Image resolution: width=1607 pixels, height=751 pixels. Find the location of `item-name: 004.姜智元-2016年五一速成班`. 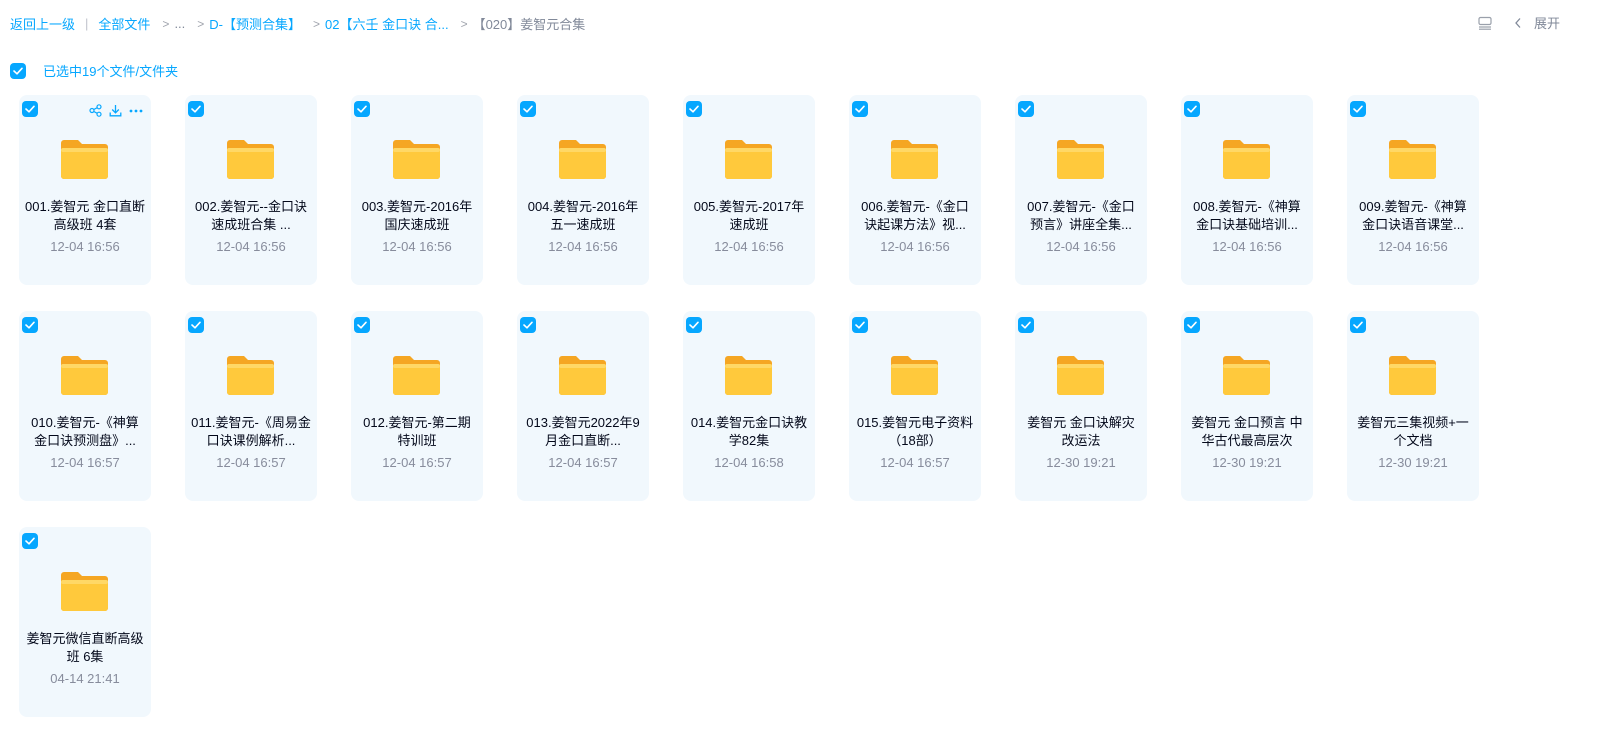

item-name: 004.姜智元-2016年五一速成班 is located at coordinates (583, 215).